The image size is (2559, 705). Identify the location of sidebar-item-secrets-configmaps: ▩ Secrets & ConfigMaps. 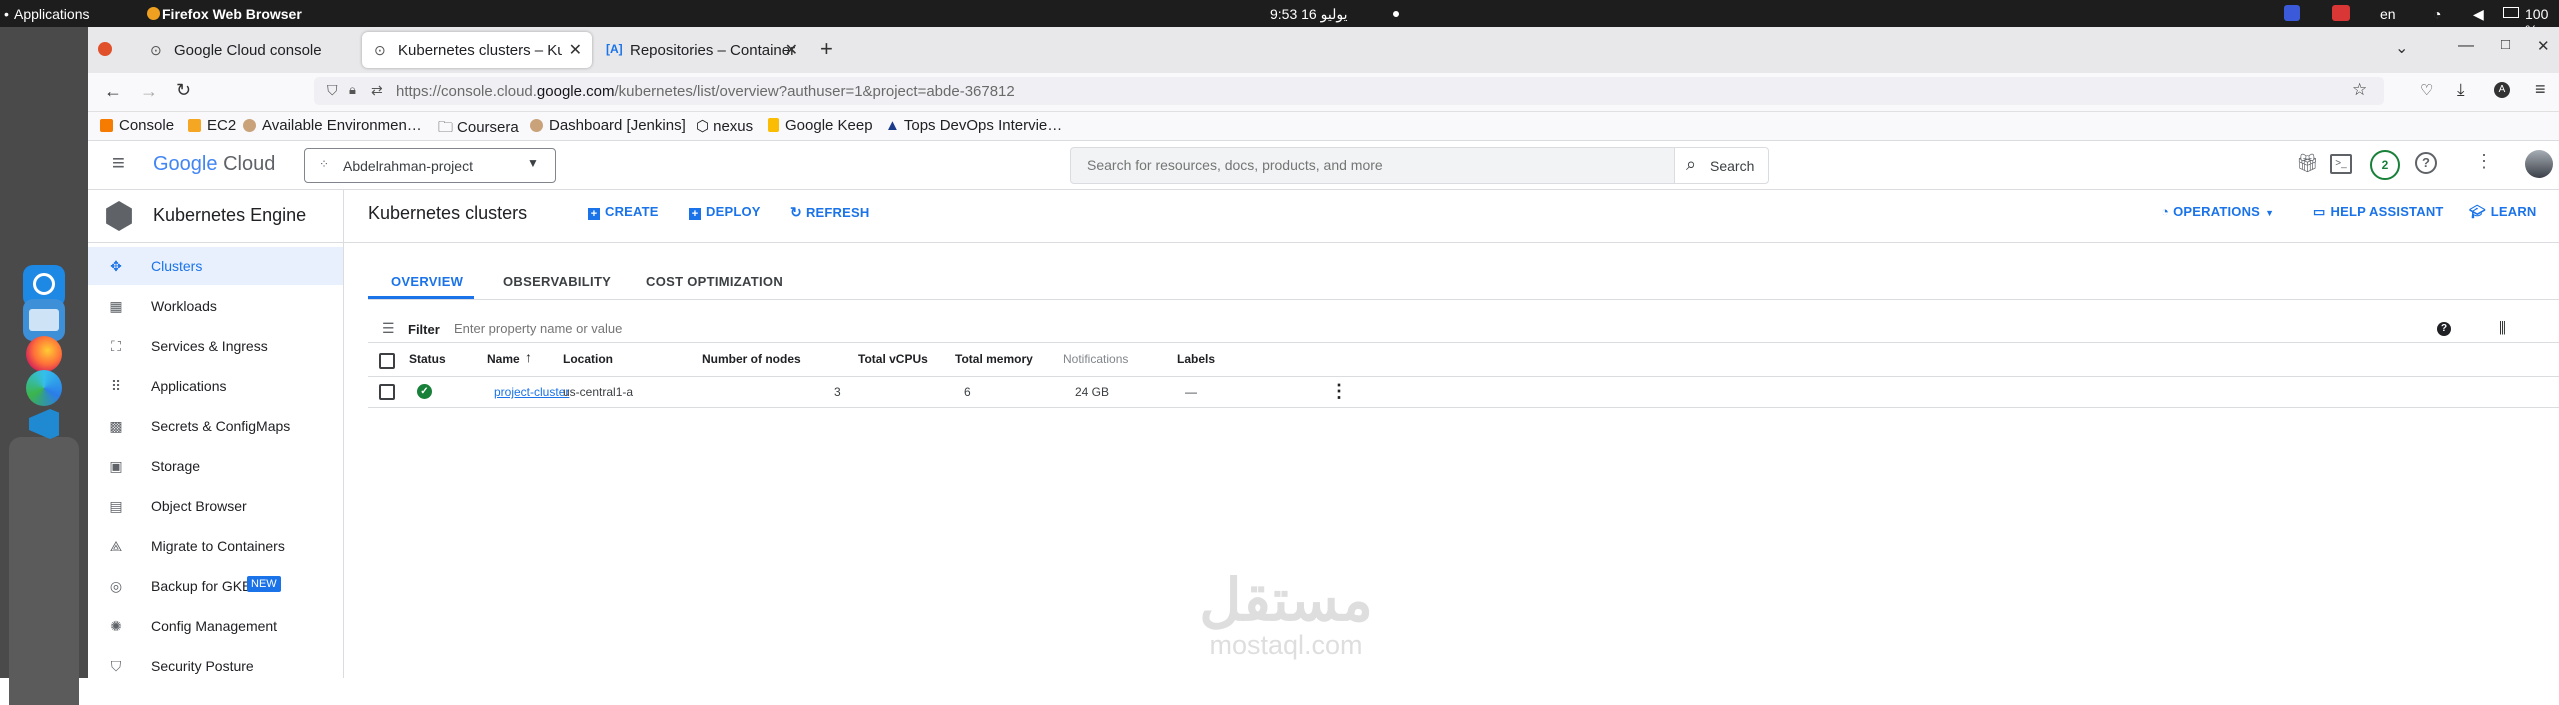
(215, 426).